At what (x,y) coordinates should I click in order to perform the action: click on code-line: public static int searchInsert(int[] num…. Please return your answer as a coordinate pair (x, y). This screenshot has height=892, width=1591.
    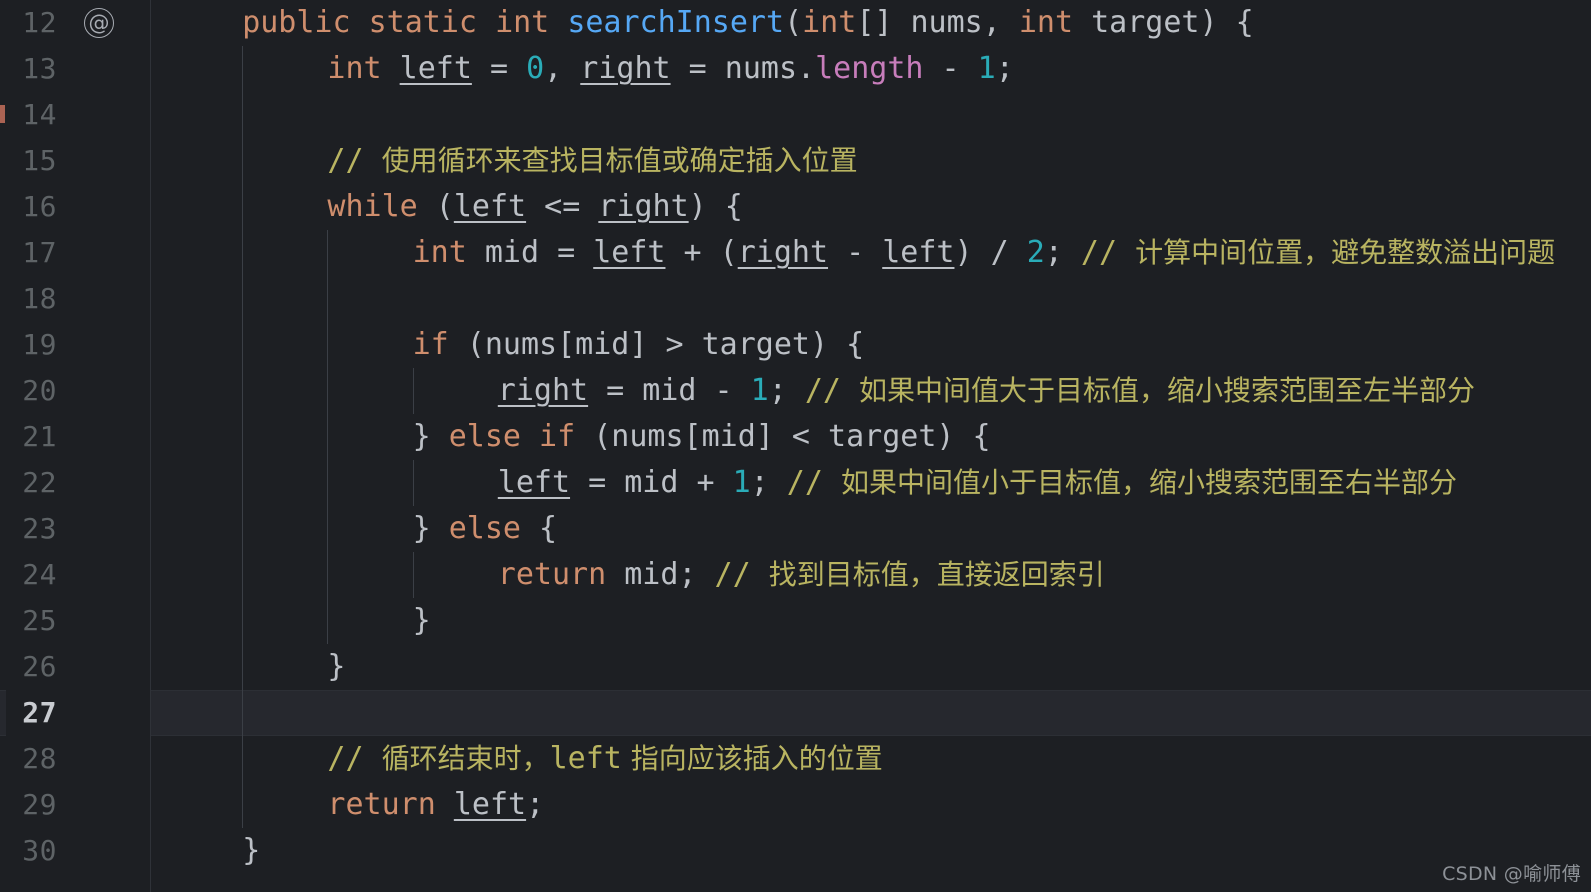
    Looking at the image, I should click on (748, 23).